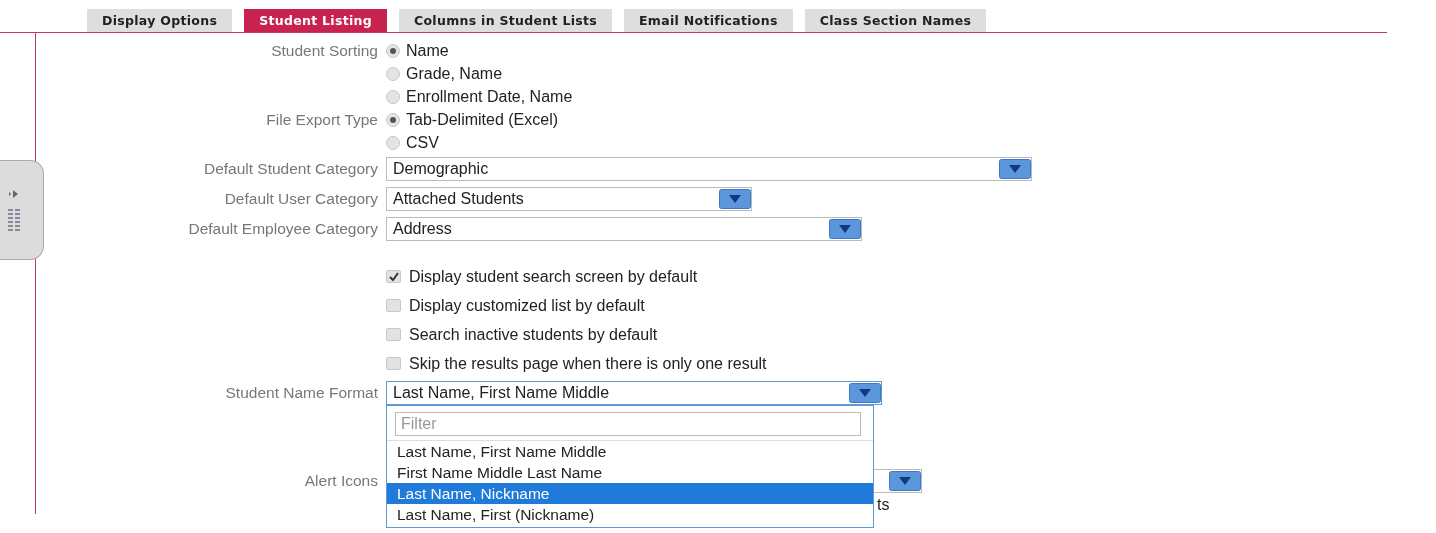 The width and height of the screenshot is (1436, 533). Describe the element at coordinates (489, 96) in the screenshot. I see `radio-label: Enrollment Date, Name` at that location.